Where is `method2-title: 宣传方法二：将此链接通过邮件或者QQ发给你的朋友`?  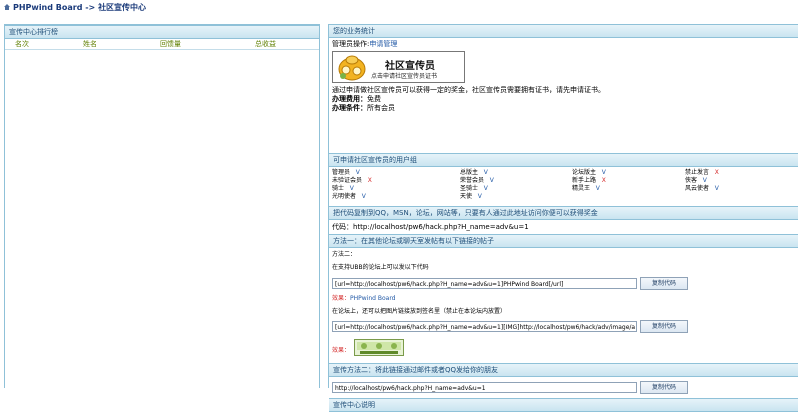
method2-title: 宣传方法二：将此链接通过邮件或者QQ发给你的朋友 is located at coordinates (563, 370).